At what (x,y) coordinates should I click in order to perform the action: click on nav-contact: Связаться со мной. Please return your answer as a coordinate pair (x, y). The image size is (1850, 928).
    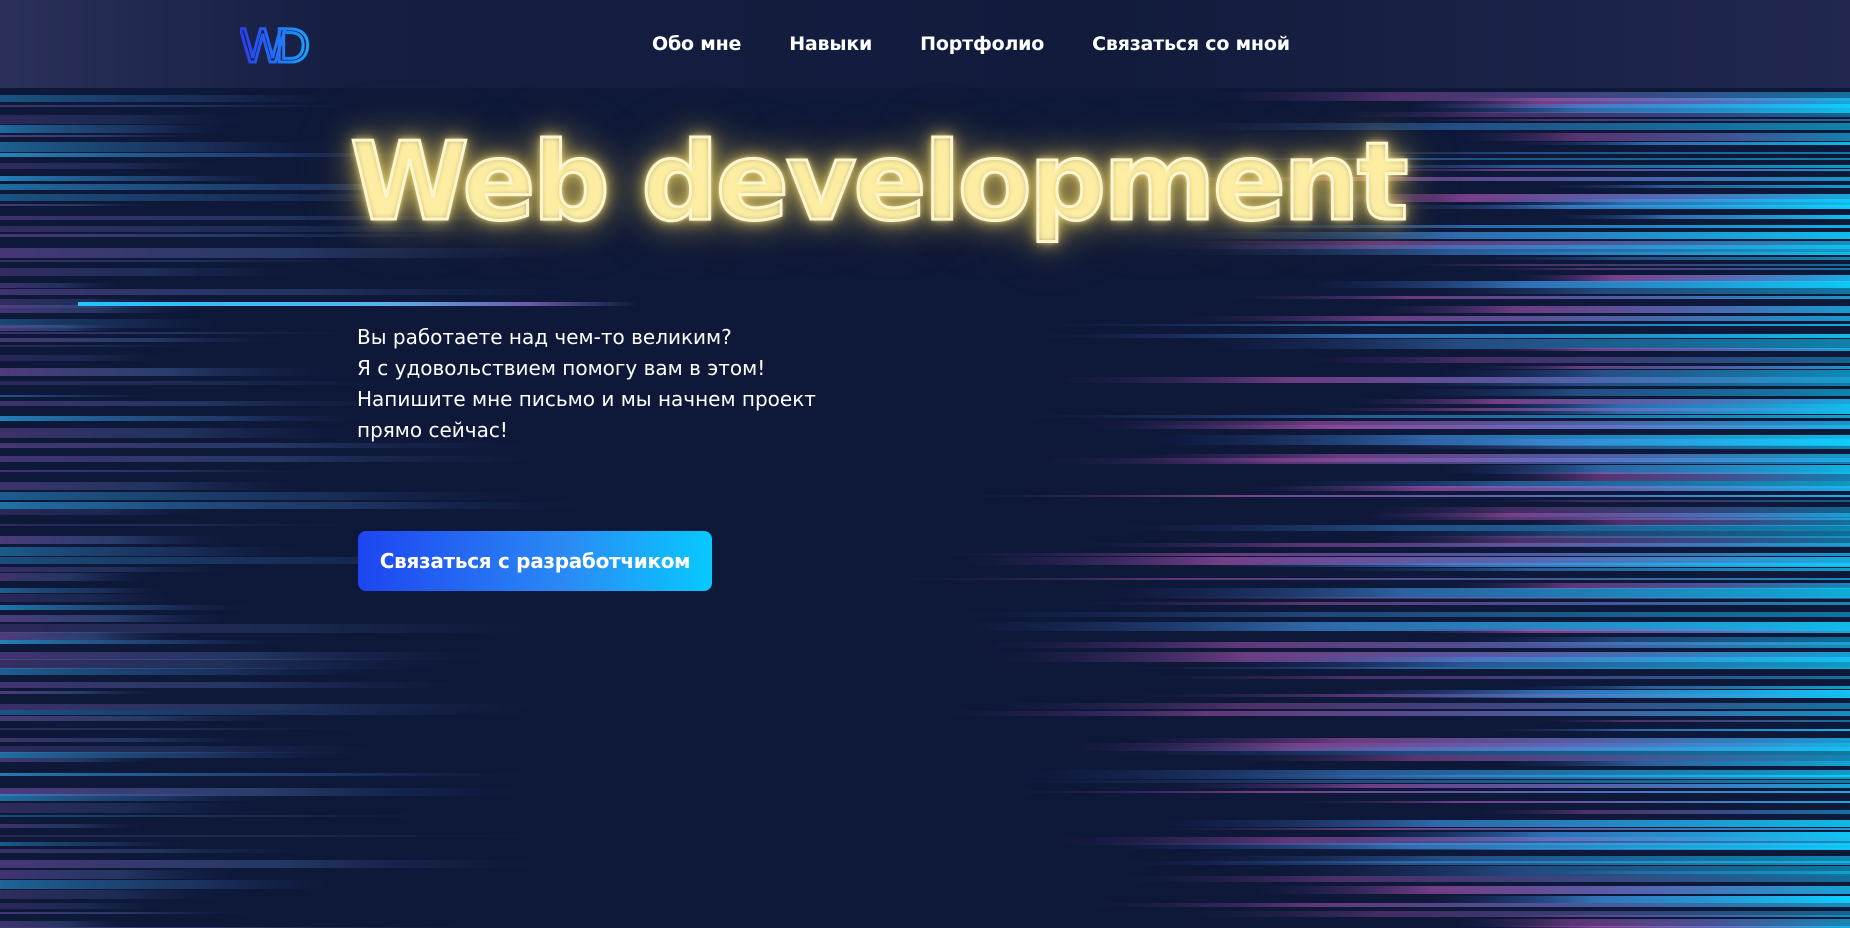
    Looking at the image, I should click on (1191, 44).